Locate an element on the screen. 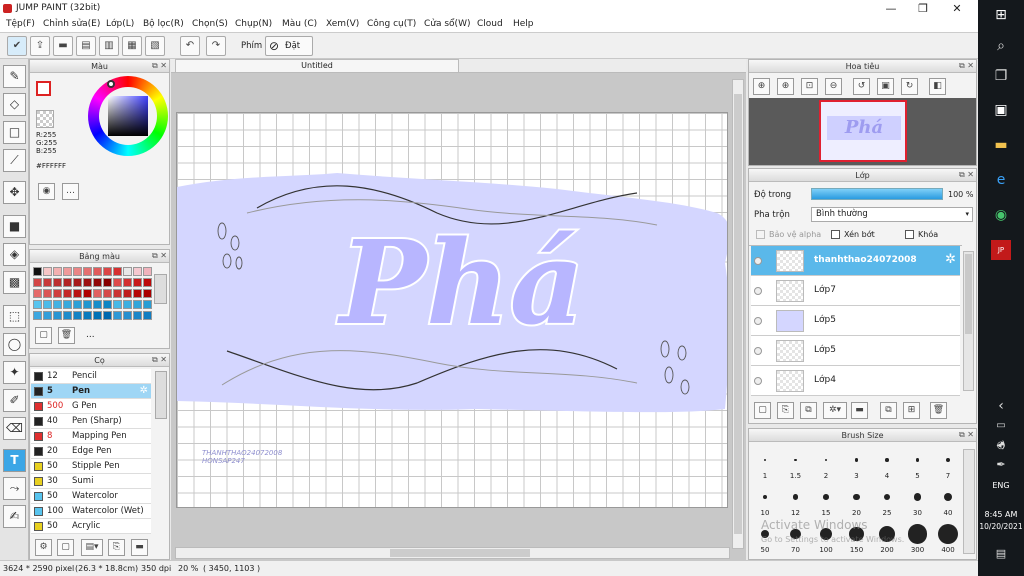 This screenshot has height=576, width=1024. opacity-slider is located at coordinates (877, 194).